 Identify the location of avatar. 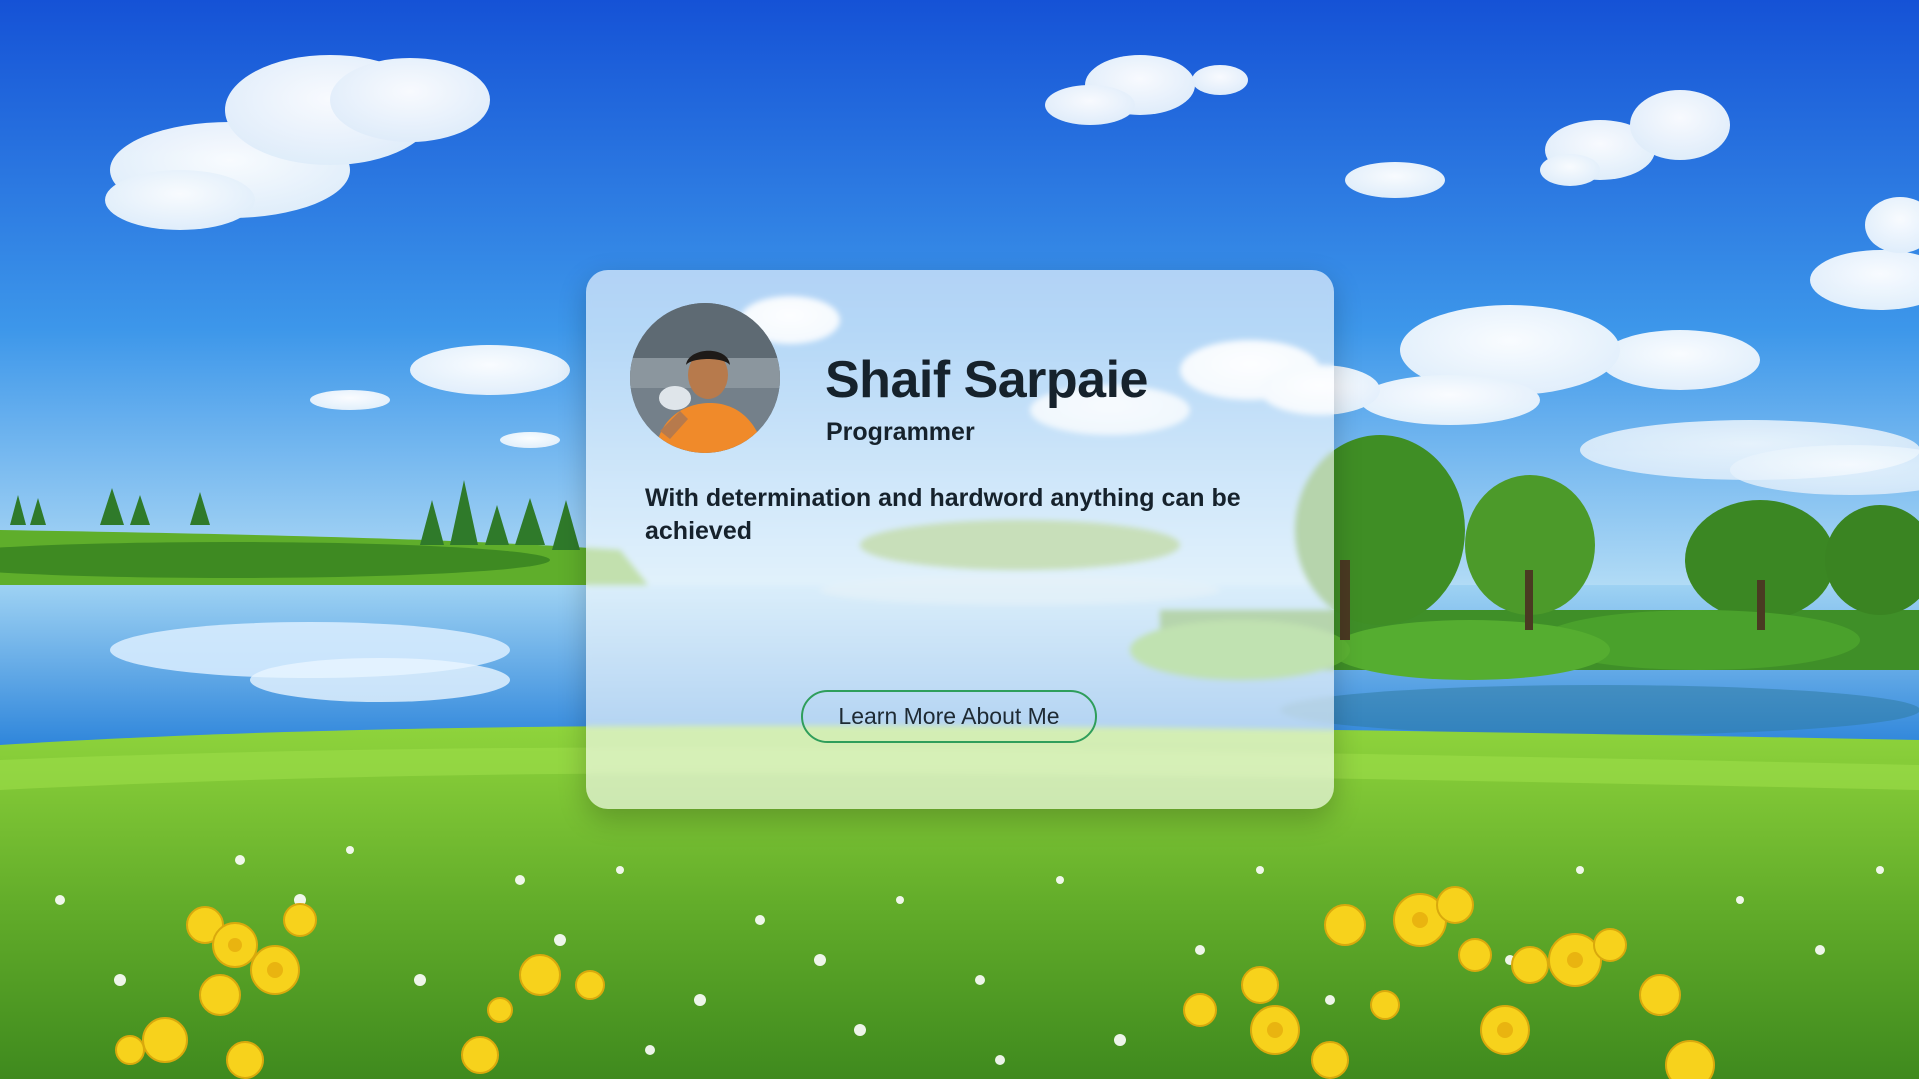
(705, 378).